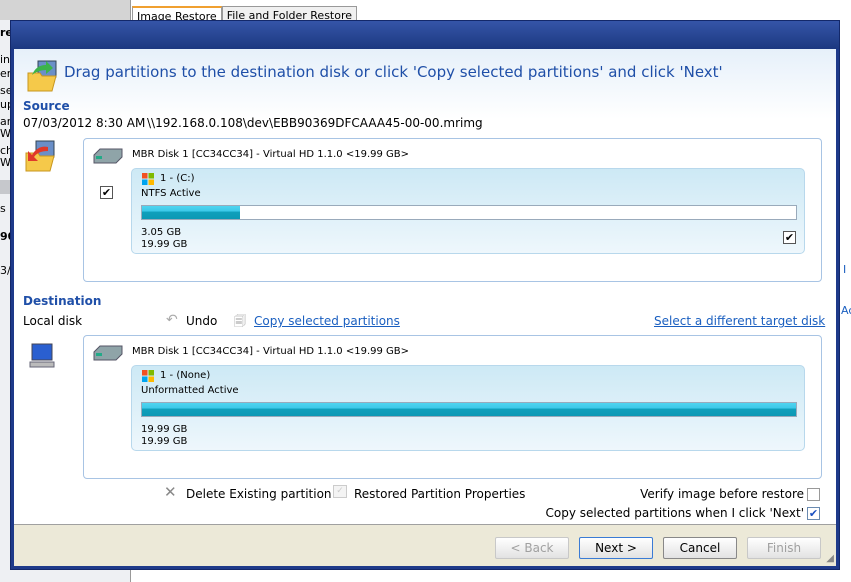 This screenshot has height=582, width=851. Describe the element at coordinates (722, 494) in the screenshot. I see `verify-label: Verify image before restore` at that location.